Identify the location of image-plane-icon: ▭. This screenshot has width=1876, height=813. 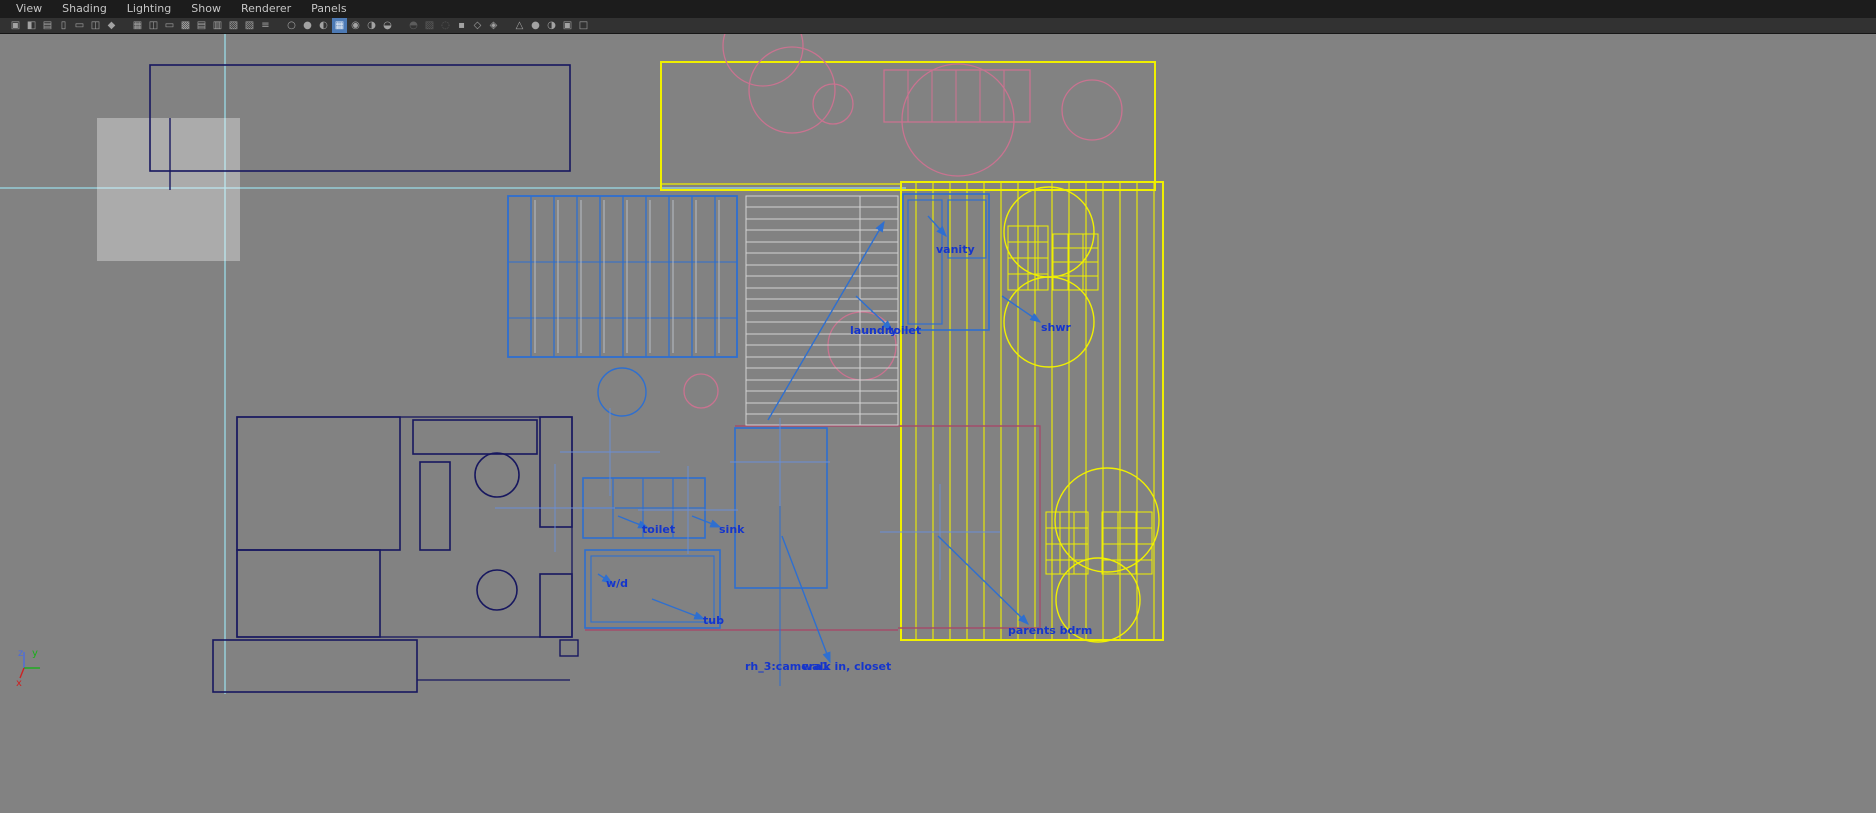
(79, 25).